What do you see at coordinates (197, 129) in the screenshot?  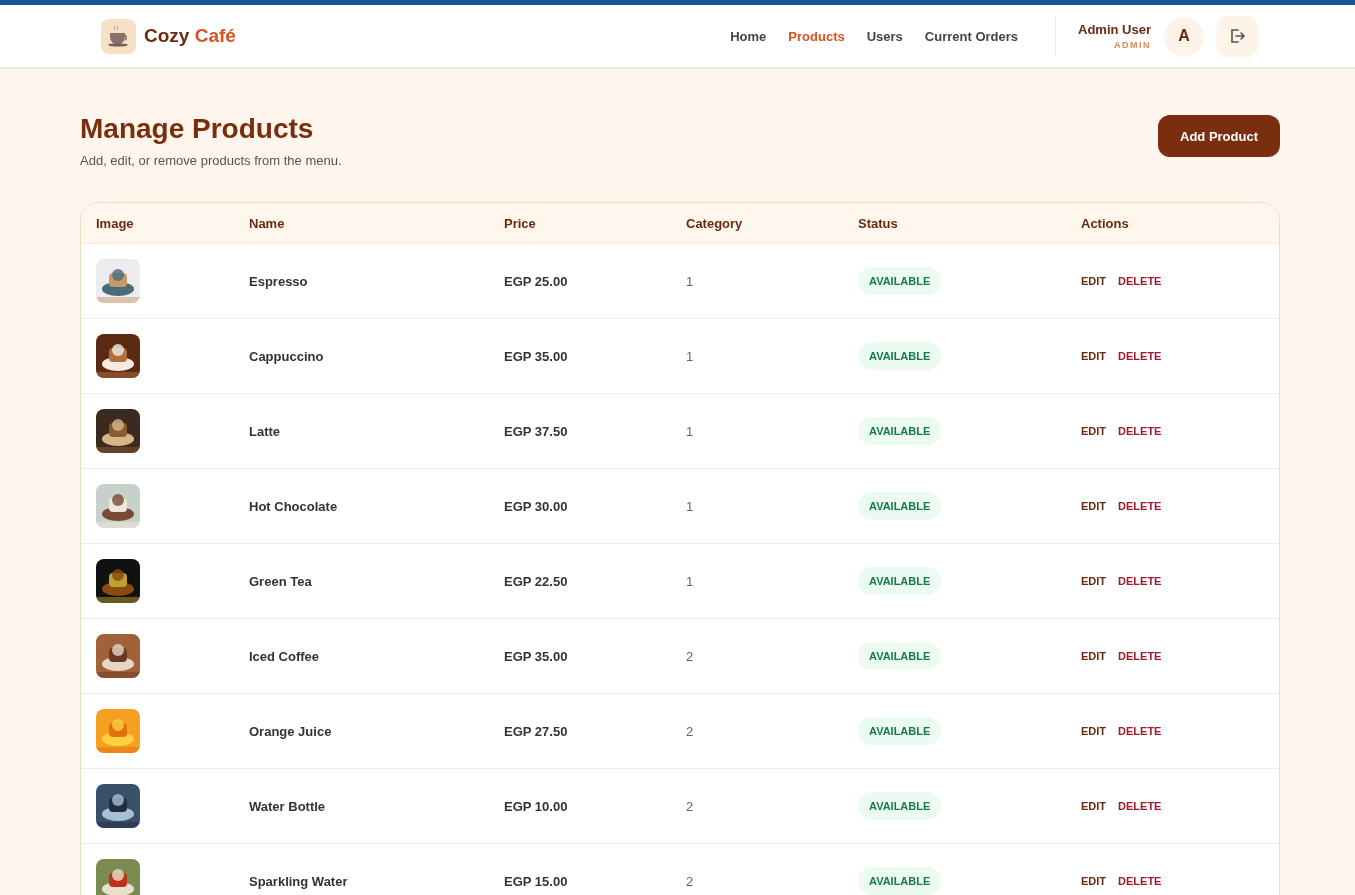 I see `page-title: Manage Products` at bounding box center [197, 129].